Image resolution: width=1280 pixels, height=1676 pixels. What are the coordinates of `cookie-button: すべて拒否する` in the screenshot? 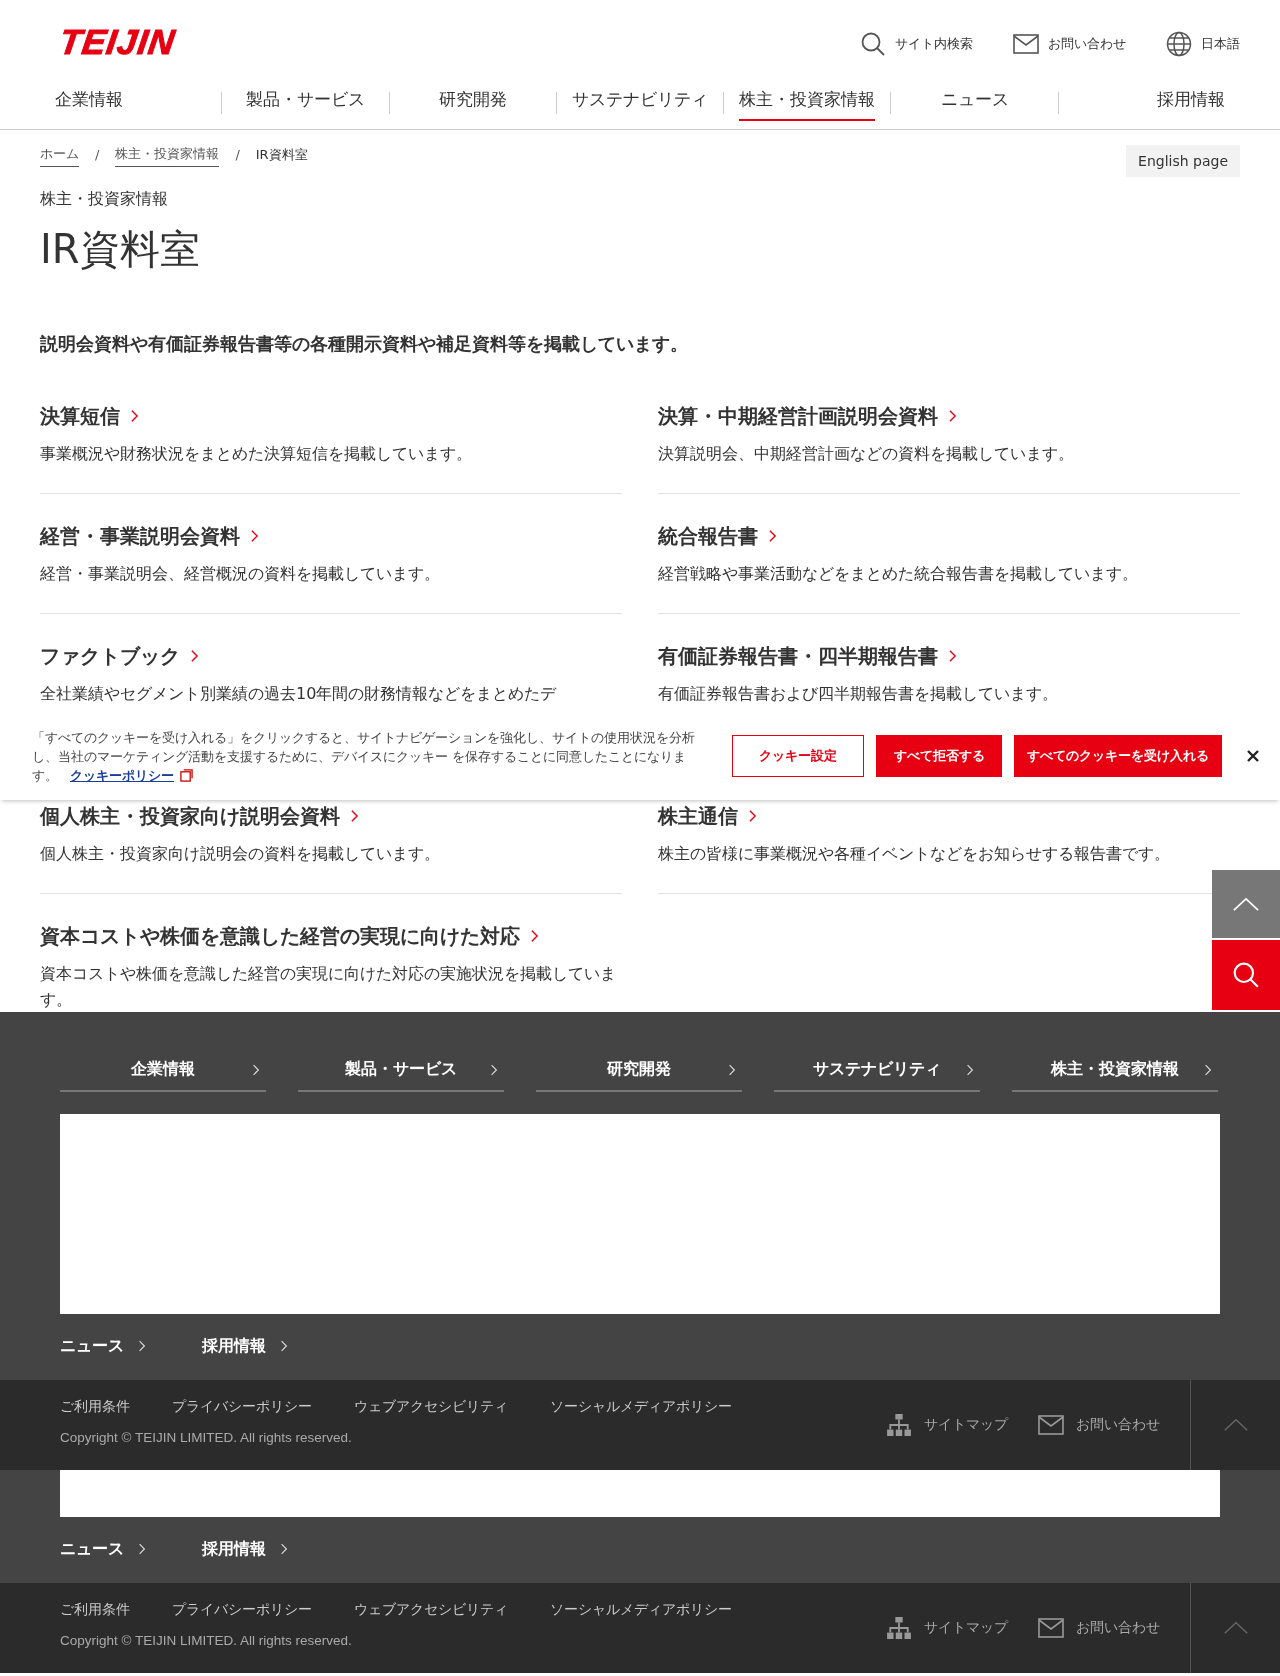 It's located at (939, 756).